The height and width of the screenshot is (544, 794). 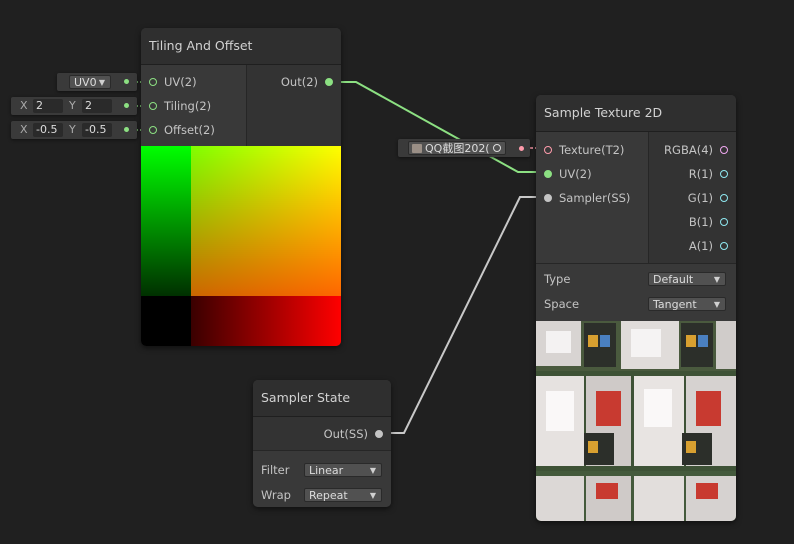 I want to click on port-label: G(1), so click(x=700, y=198).